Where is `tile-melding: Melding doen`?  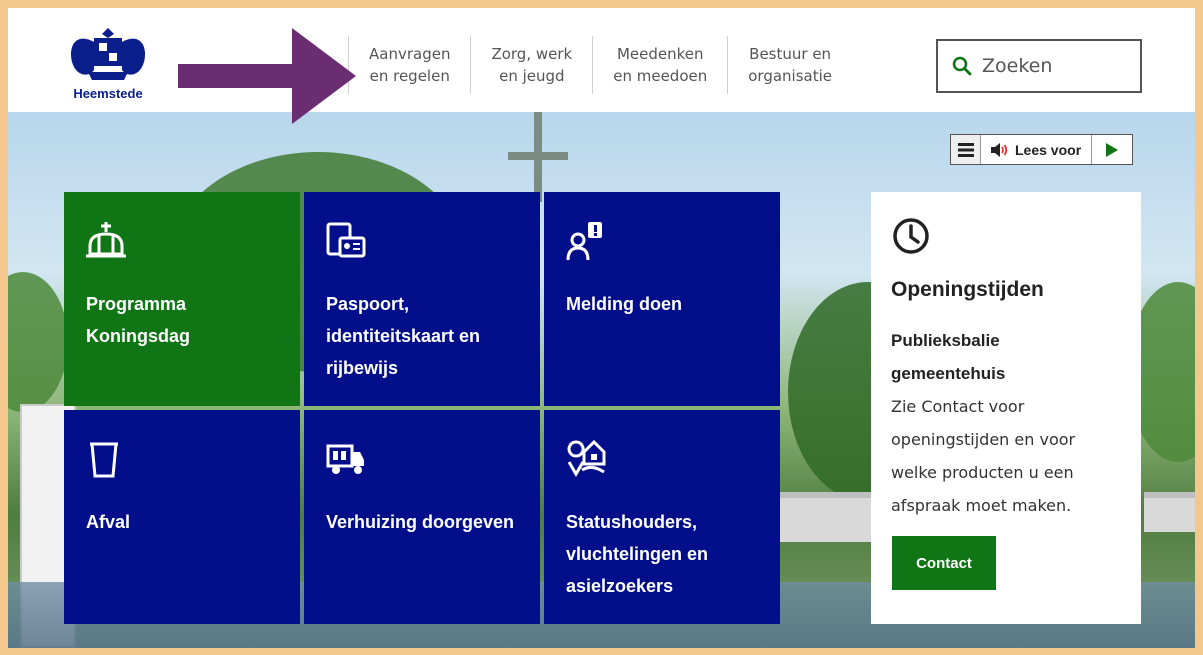
tile-melding: Melding doen is located at coordinates (662, 299).